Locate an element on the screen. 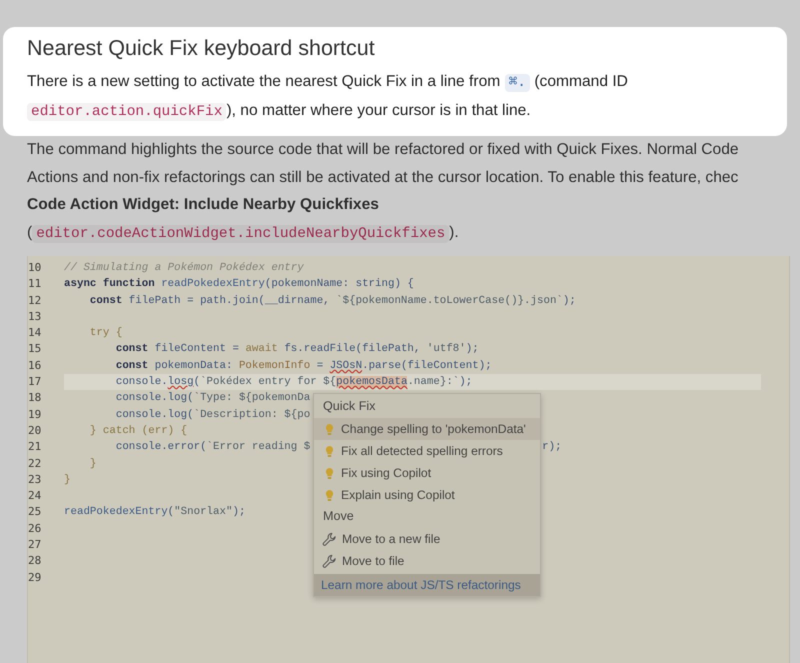  line-number: 26 is located at coordinates (35, 528).